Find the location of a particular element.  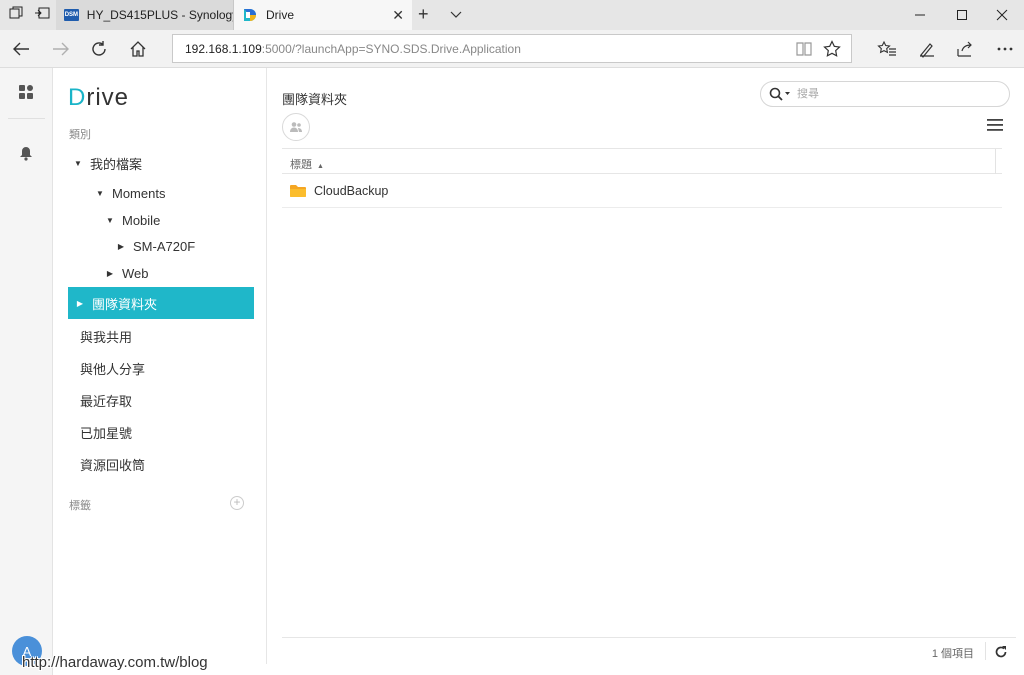

tree-item-sm-a720f: ▶ SM-A720F is located at coordinates (155, 246).